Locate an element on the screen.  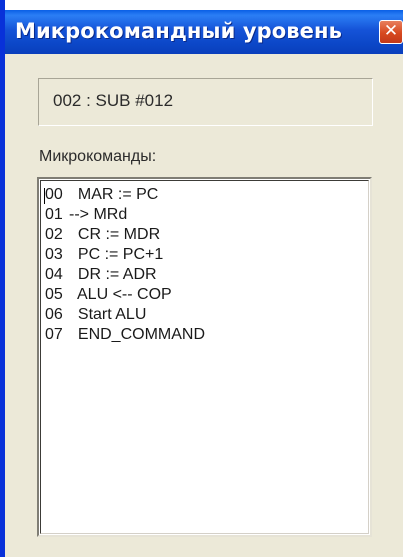
microcommand-text: DR := ADR is located at coordinates (113, 274).